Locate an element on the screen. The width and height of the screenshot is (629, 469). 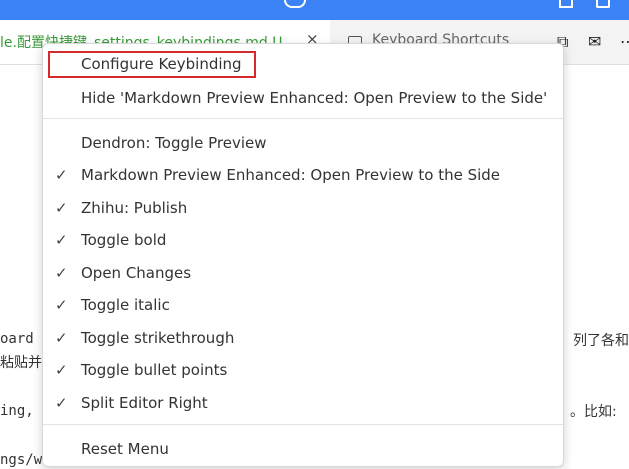
editor-text: oard is located at coordinates (17, 339).